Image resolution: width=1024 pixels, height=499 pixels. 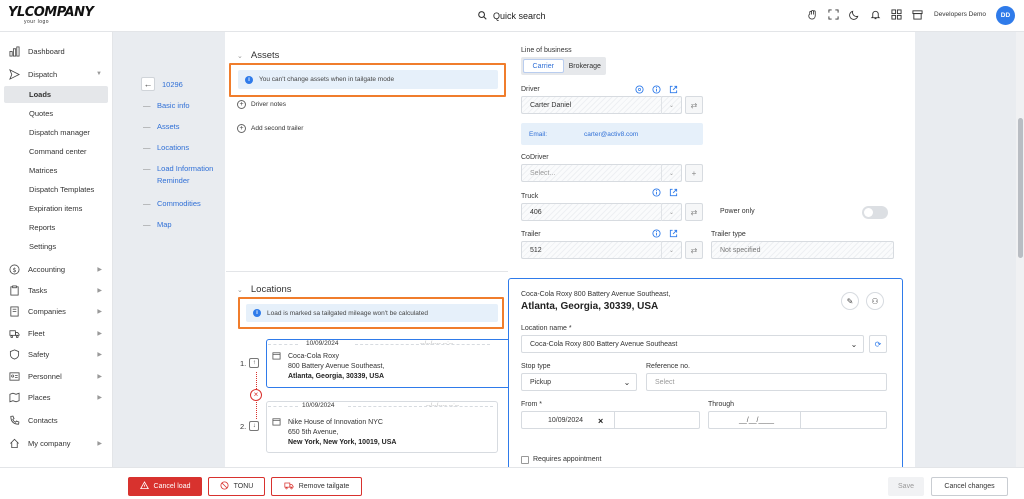 What do you see at coordinates (148, 84) in the screenshot?
I see `back-button: ←` at bounding box center [148, 84].